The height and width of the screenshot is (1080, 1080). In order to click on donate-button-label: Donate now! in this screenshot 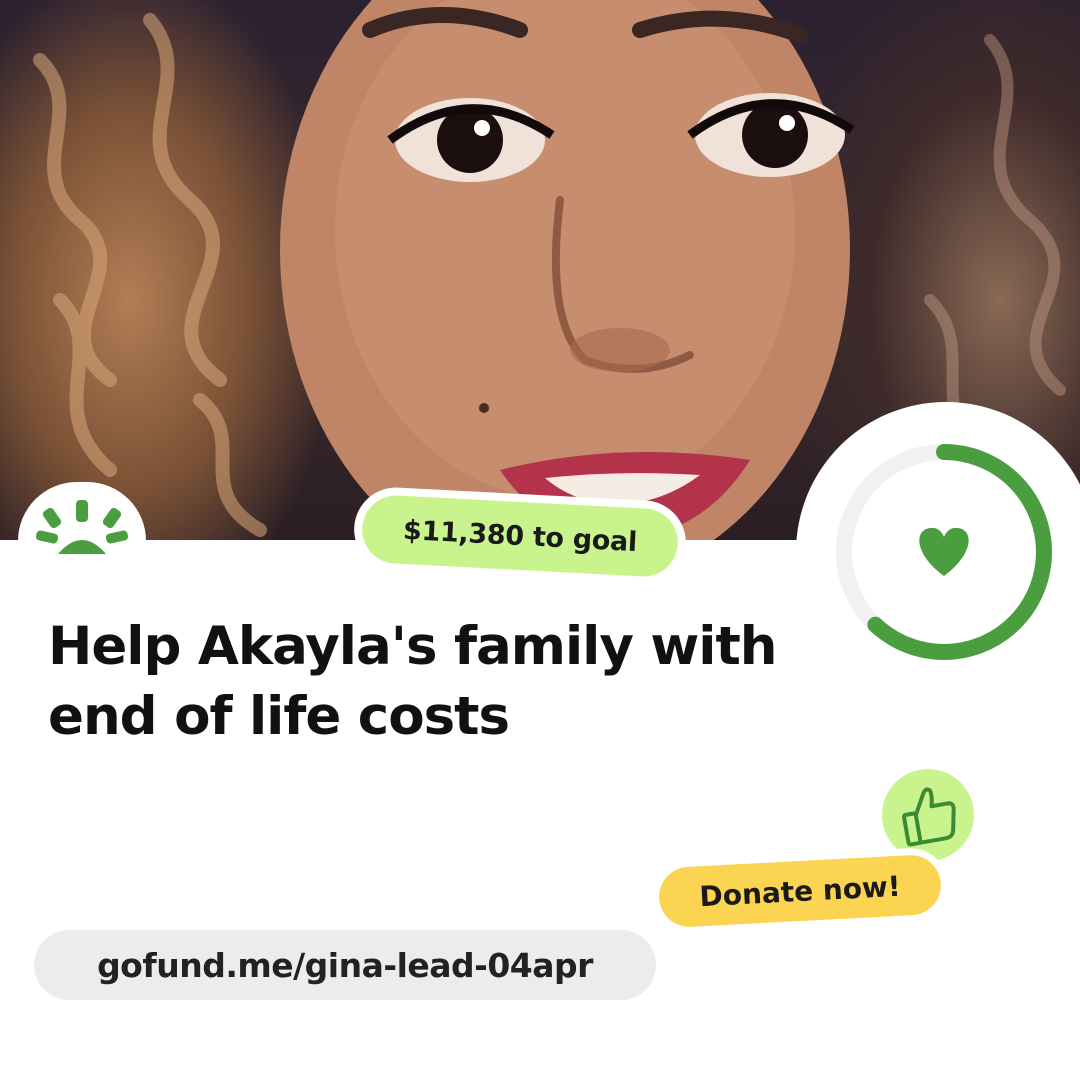, I will do `click(800, 891)`.